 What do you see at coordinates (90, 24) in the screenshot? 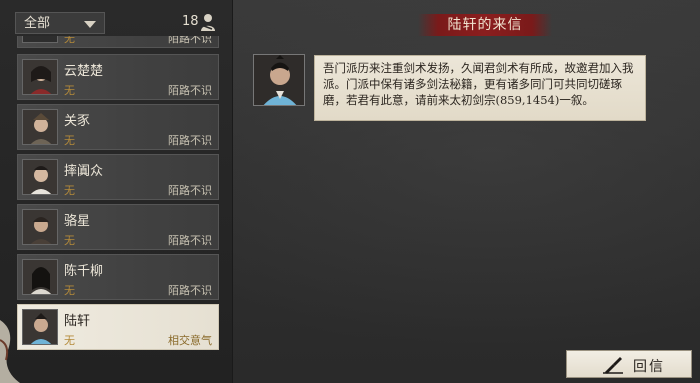
I see `chevron-down-icon` at bounding box center [90, 24].